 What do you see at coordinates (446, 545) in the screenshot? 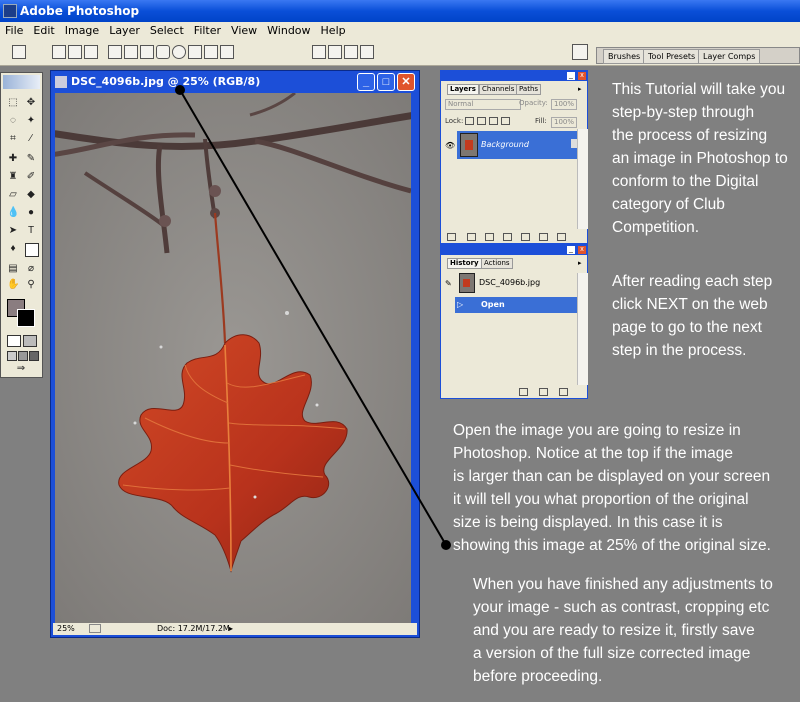
I see `pointer-end-dot` at bounding box center [446, 545].